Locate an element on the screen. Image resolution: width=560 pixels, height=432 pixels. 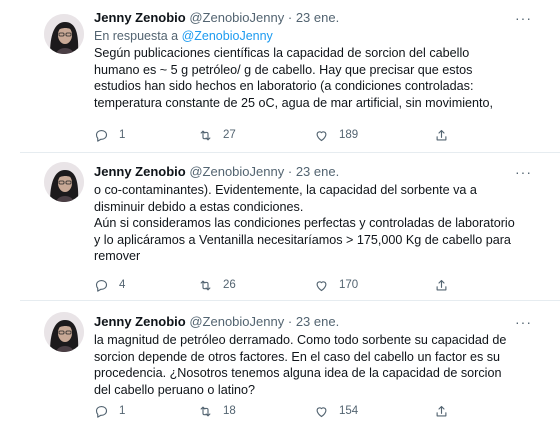
tweet-actions: 1 18 154 is located at coordinates (274, 411).